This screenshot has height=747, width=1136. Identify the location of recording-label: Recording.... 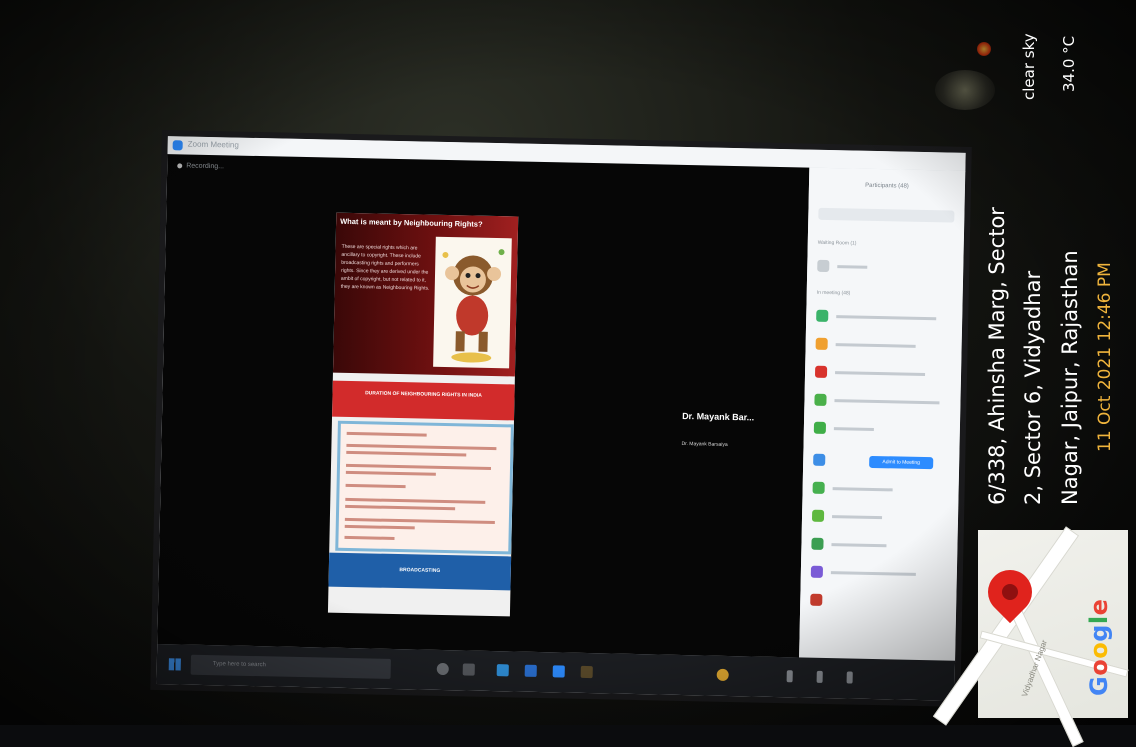
(205, 166).